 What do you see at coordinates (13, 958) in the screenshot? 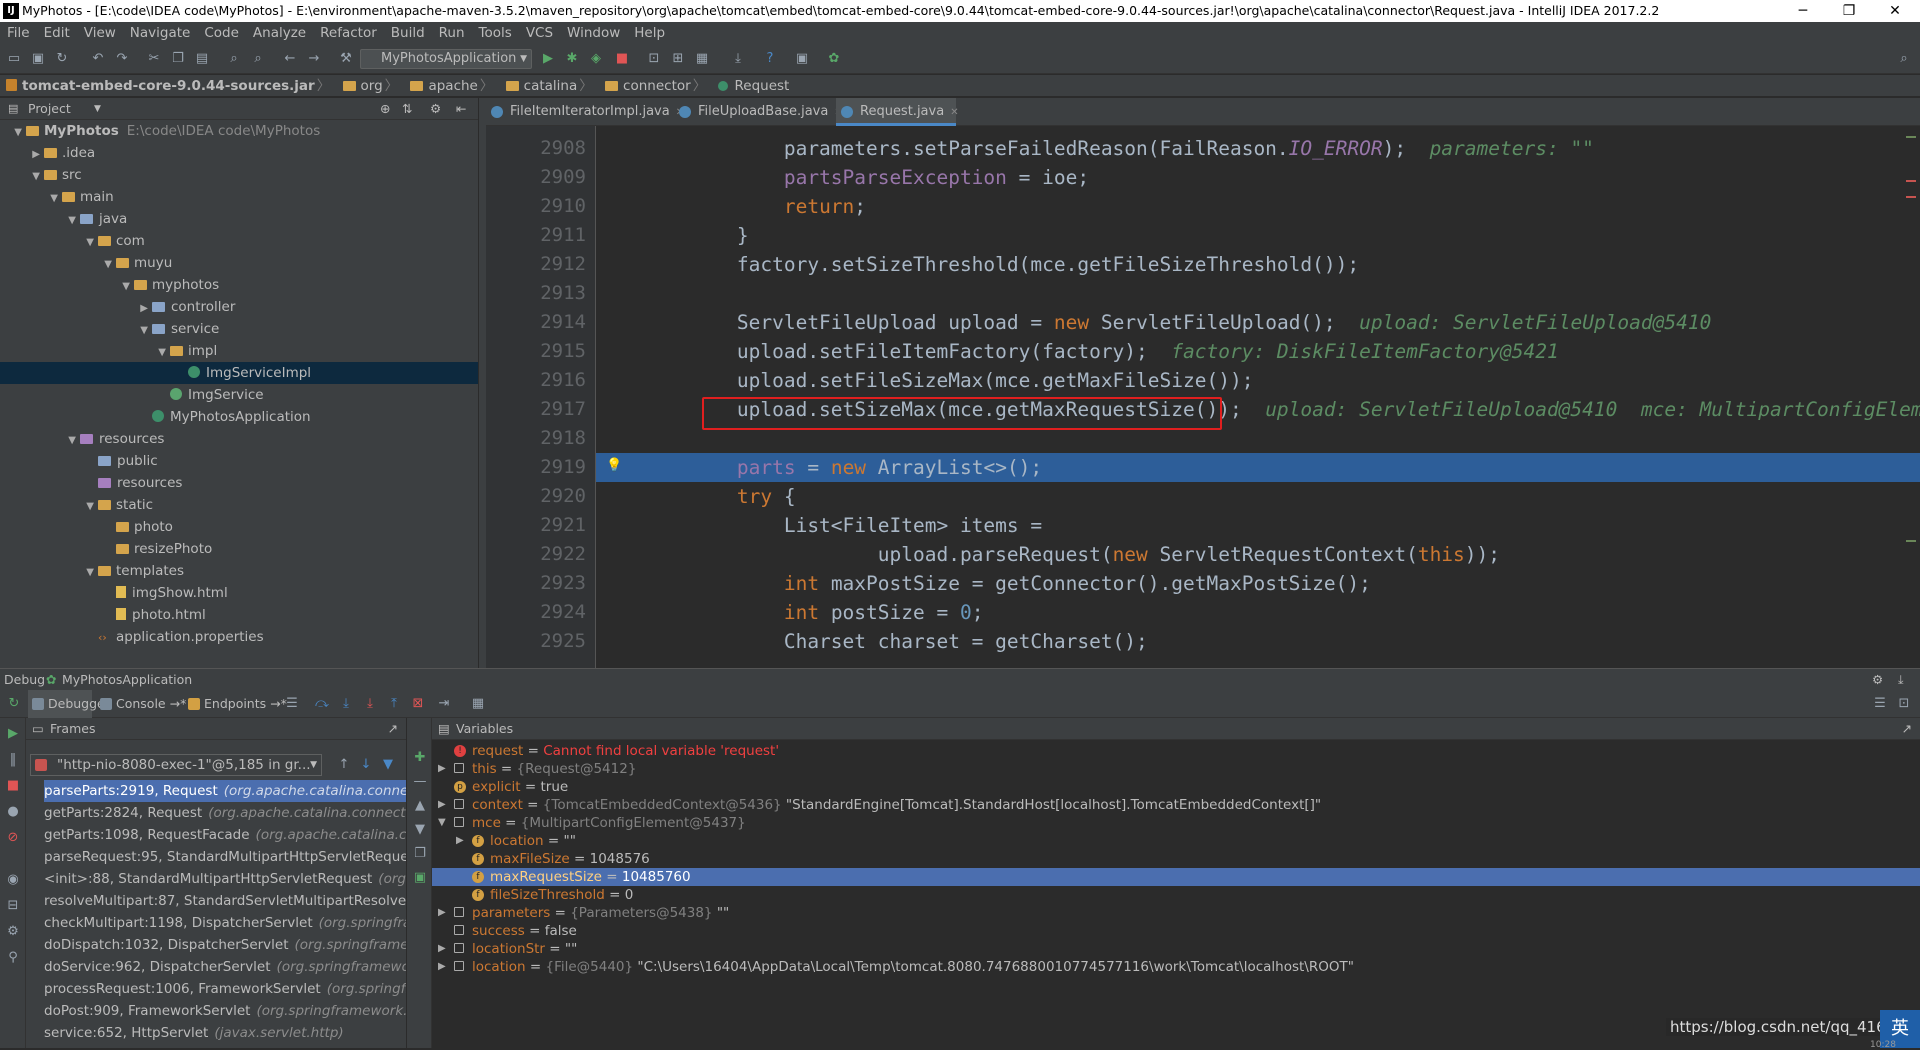
I see `pin-icon: ⚲` at bounding box center [13, 958].